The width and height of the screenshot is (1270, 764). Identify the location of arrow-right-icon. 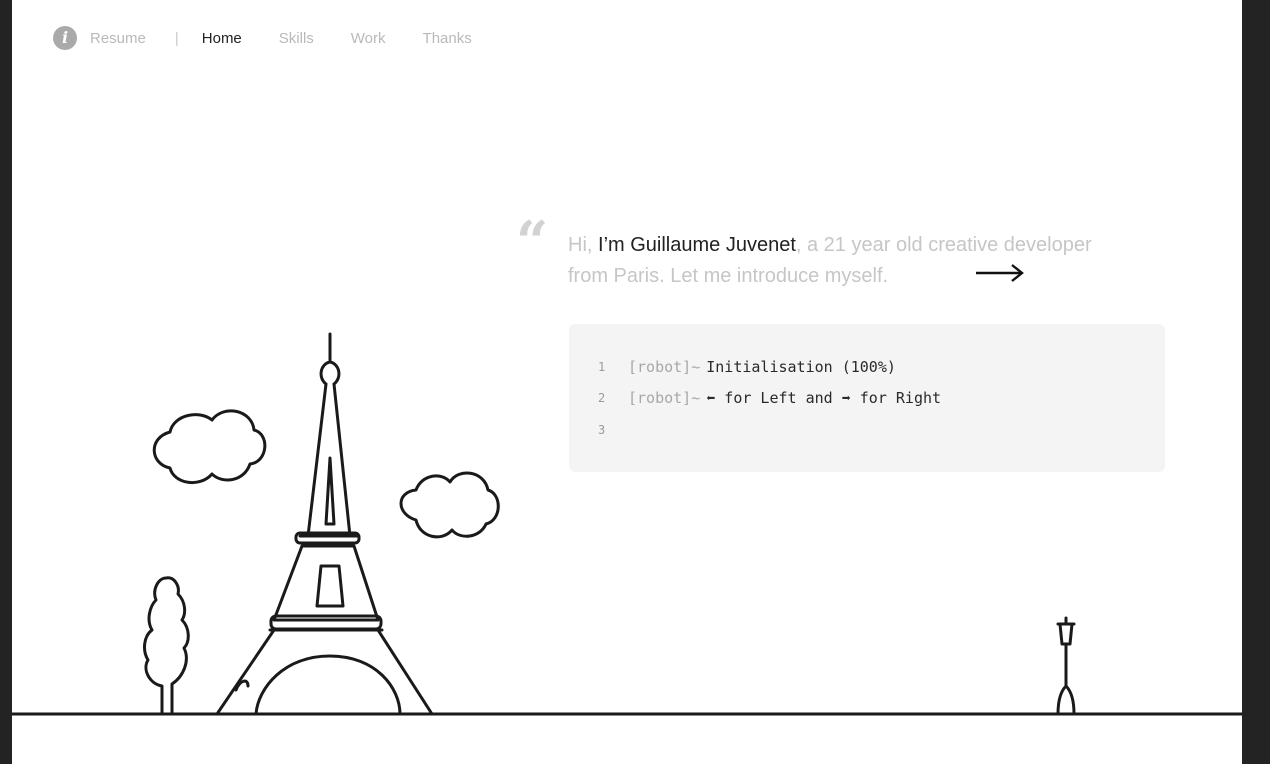
(1000, 273).